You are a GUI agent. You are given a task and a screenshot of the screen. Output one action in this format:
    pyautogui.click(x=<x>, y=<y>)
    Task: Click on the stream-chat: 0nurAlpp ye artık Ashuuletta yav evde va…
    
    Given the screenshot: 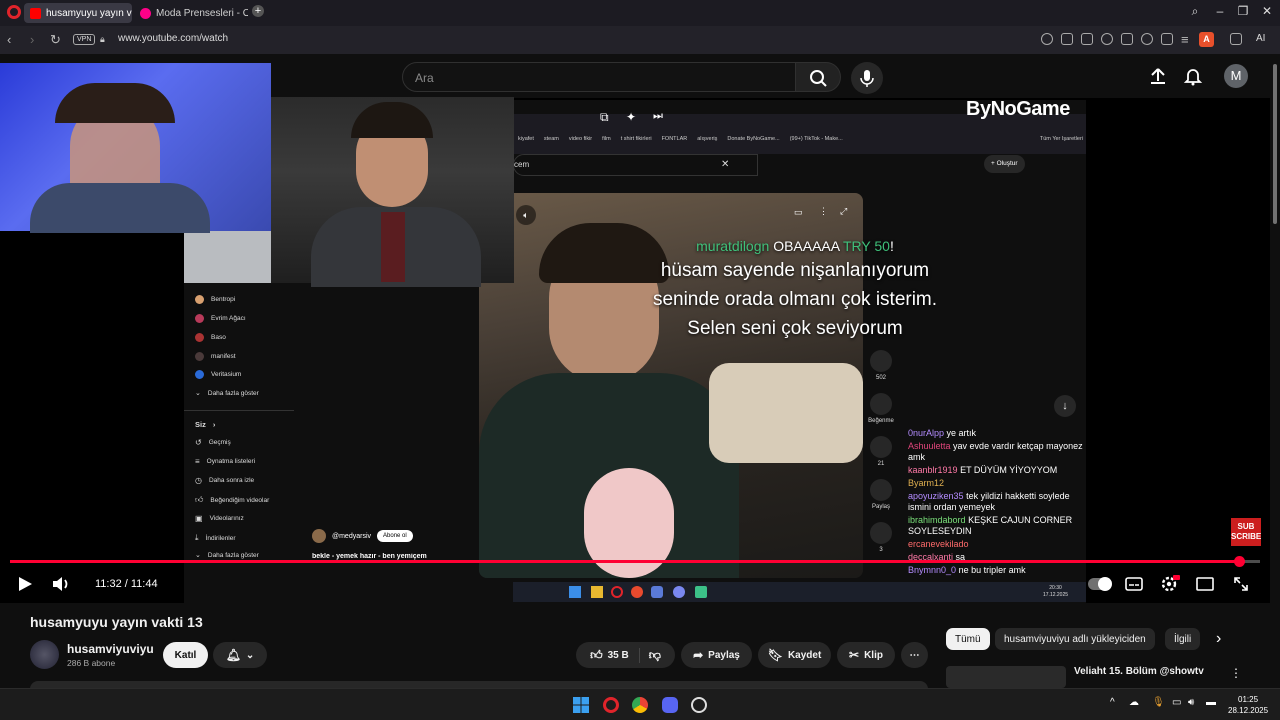 What is the action you would take?
    pyautogui.click(x=995, y=503)
    